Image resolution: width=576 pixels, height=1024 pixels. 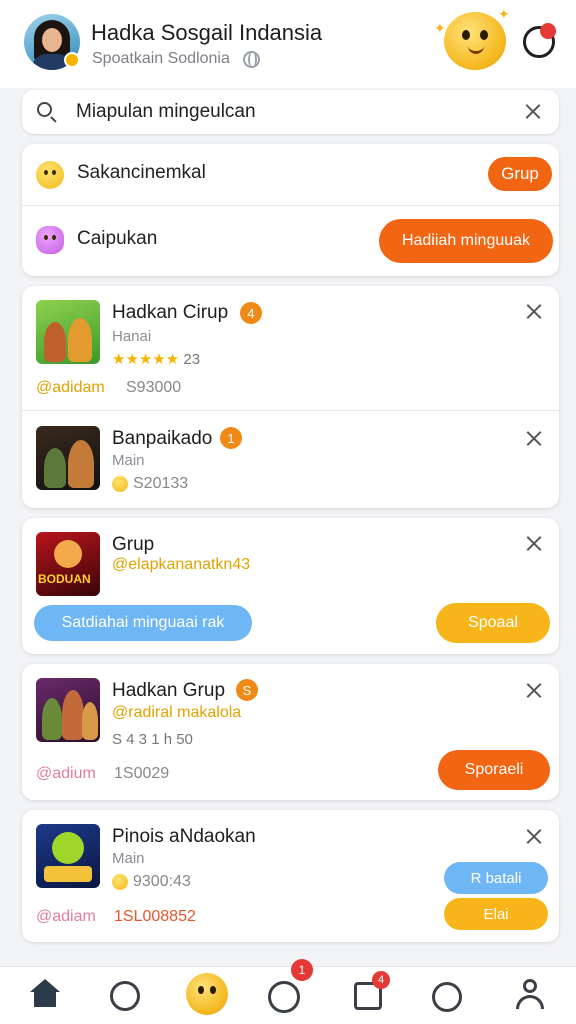 What do you see at coordinates (141, 172) in the screenshot?
I see `quick-label: Sakancinemkal` at bounding box center [141, 172].